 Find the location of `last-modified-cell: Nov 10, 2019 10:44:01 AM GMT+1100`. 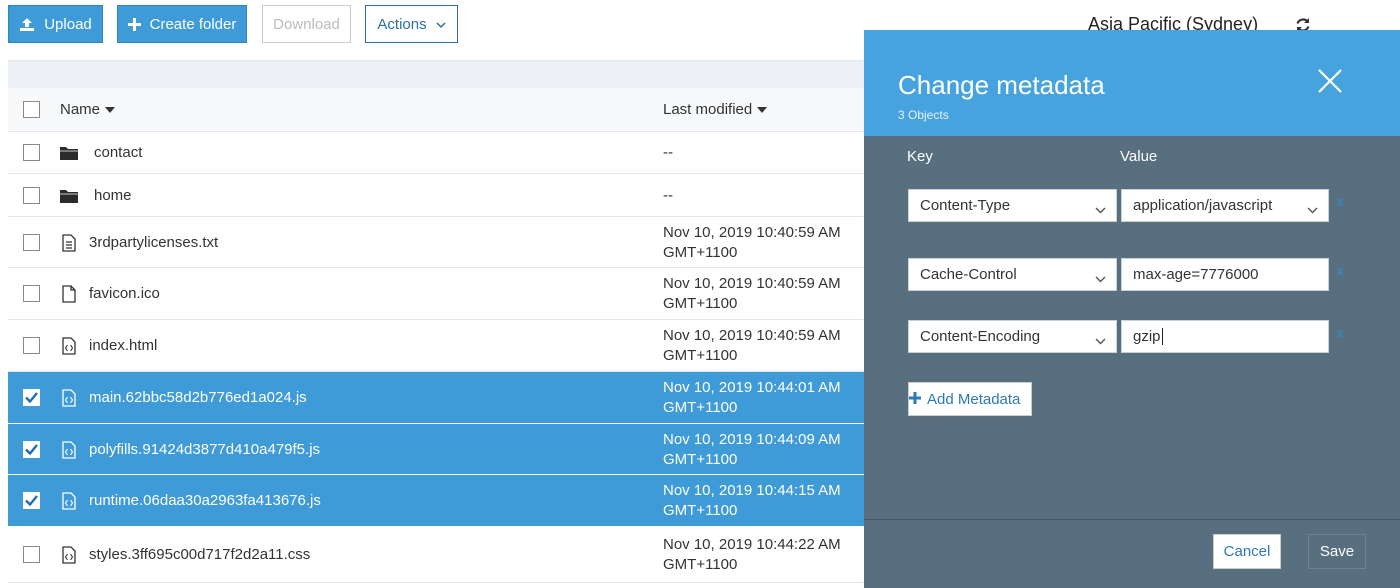

last-modified-cell: Nov 10, 2019 10:44:01 AM GMT+1100 is located at coordinates (752, 398).